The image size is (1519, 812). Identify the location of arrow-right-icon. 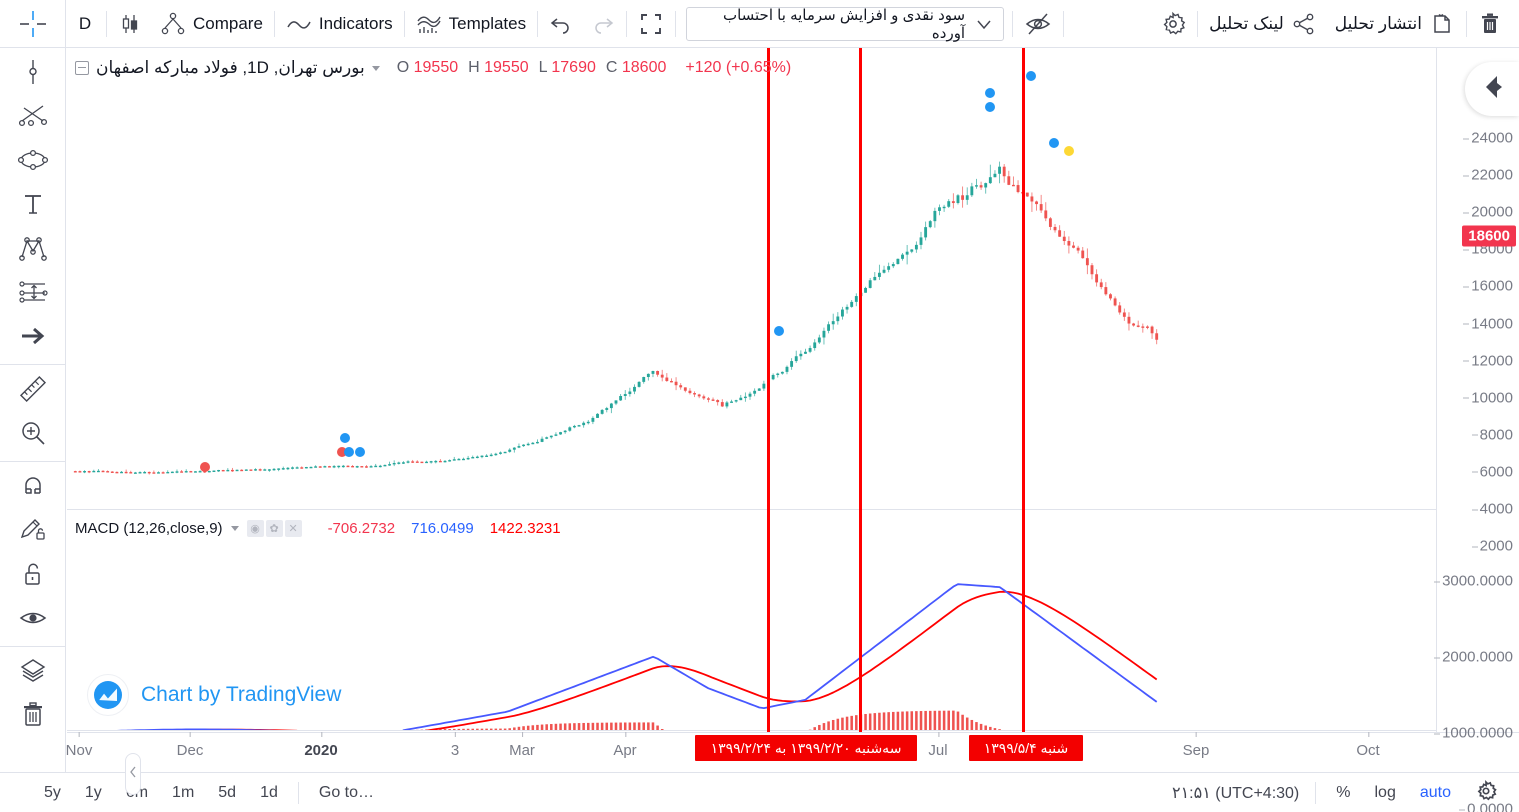
(33, 338).